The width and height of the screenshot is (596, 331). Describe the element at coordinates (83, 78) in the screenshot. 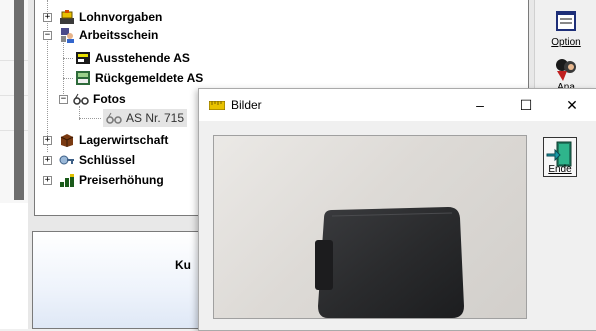

I see `returned-worksheets-icon` at that location.